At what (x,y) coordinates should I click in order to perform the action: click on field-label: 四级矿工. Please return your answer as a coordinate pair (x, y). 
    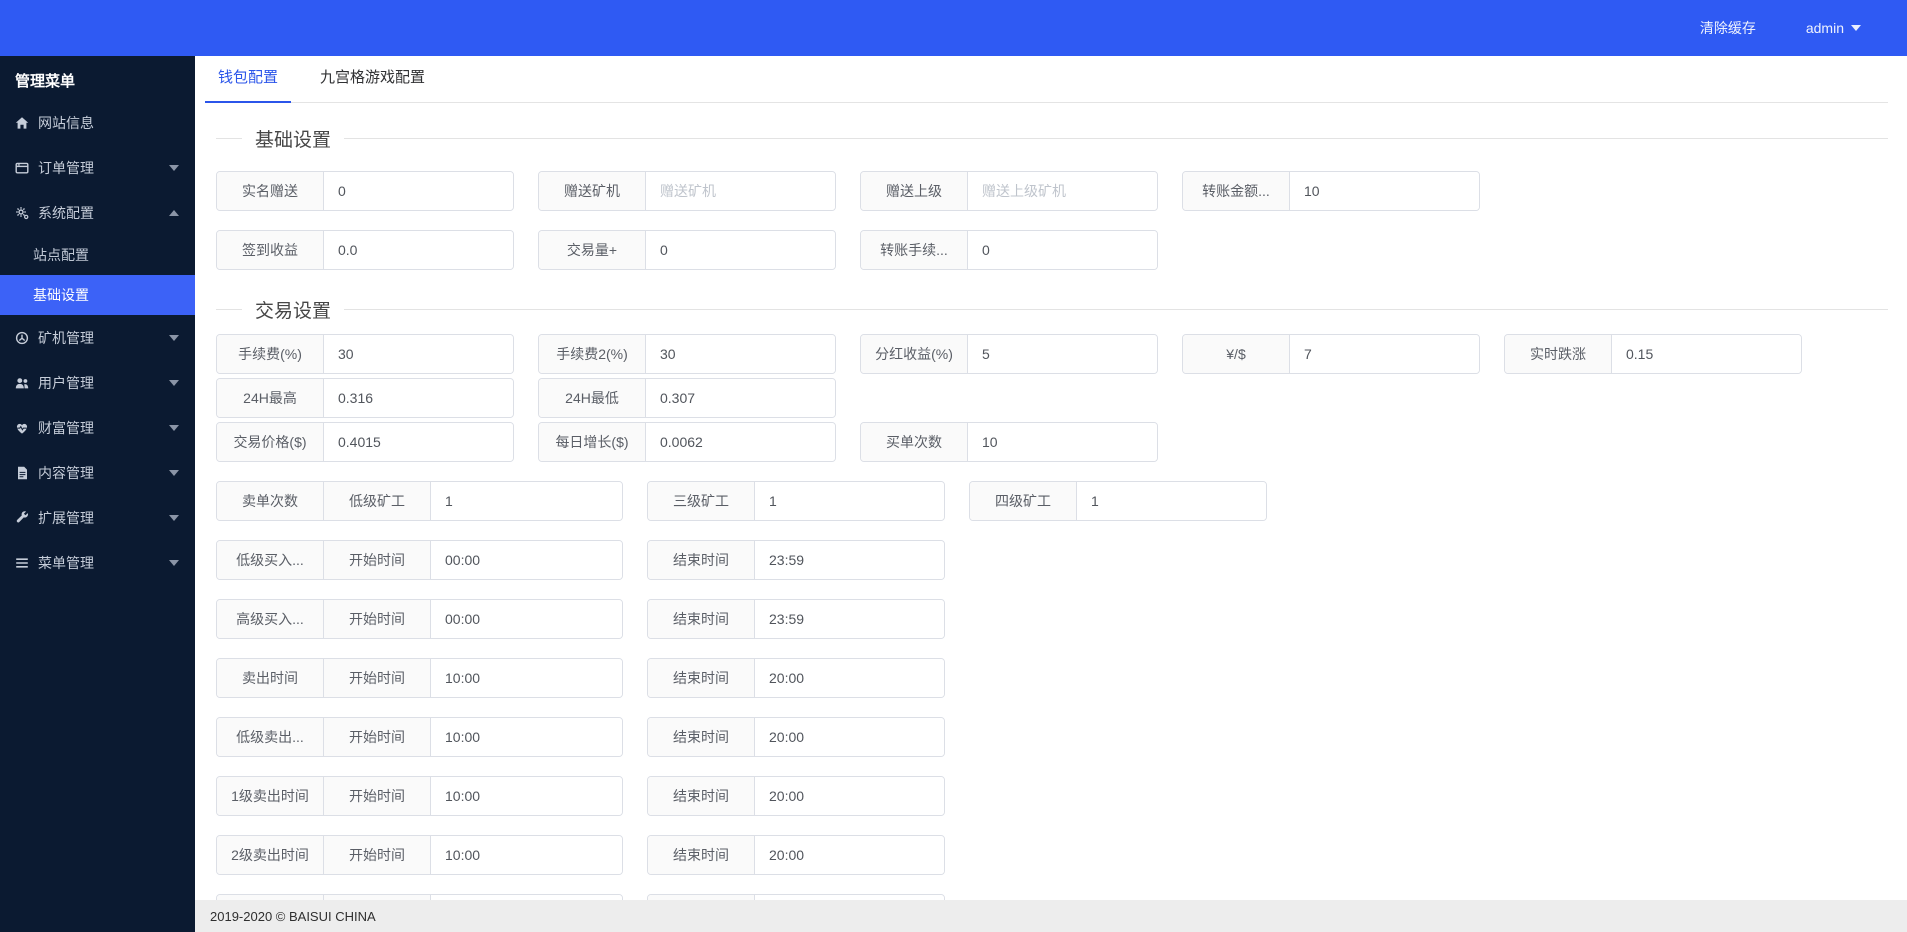
    Looking at the image, I should click on (1023, 501).